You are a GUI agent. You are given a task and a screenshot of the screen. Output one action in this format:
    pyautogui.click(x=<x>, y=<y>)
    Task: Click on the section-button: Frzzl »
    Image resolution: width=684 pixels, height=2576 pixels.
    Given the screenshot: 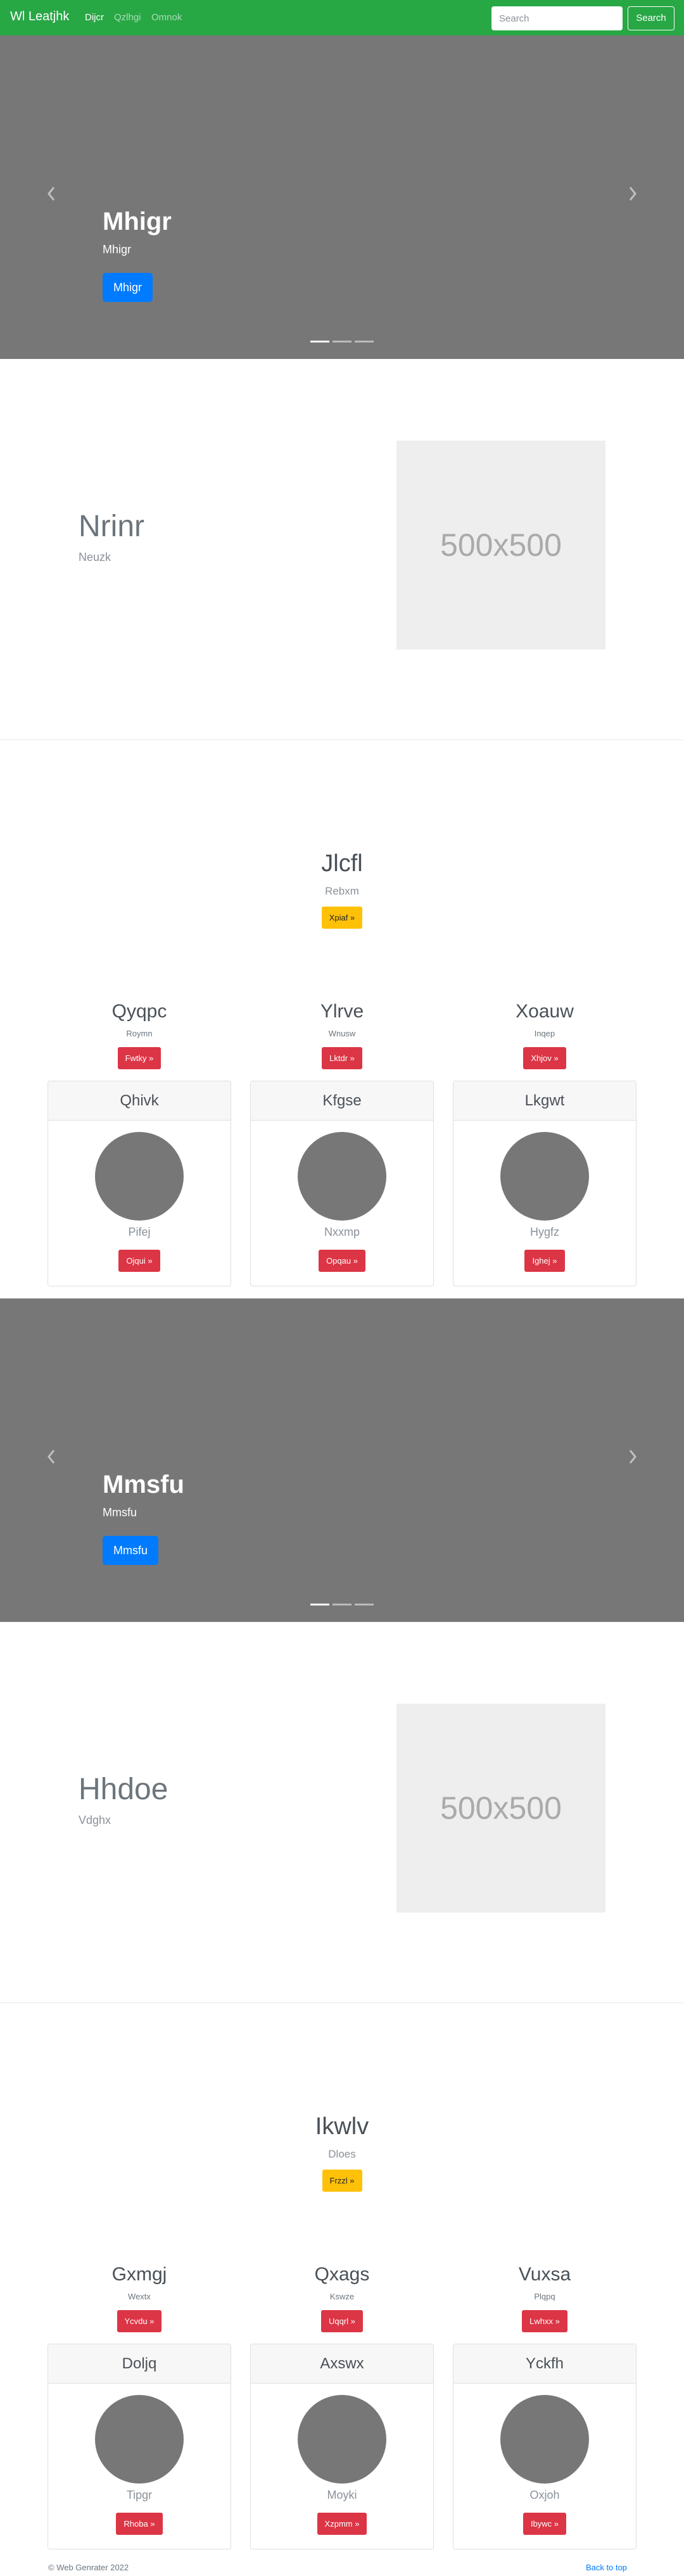 What is the action you would take?
    pyautogui.click(x=342, y=2181)
    